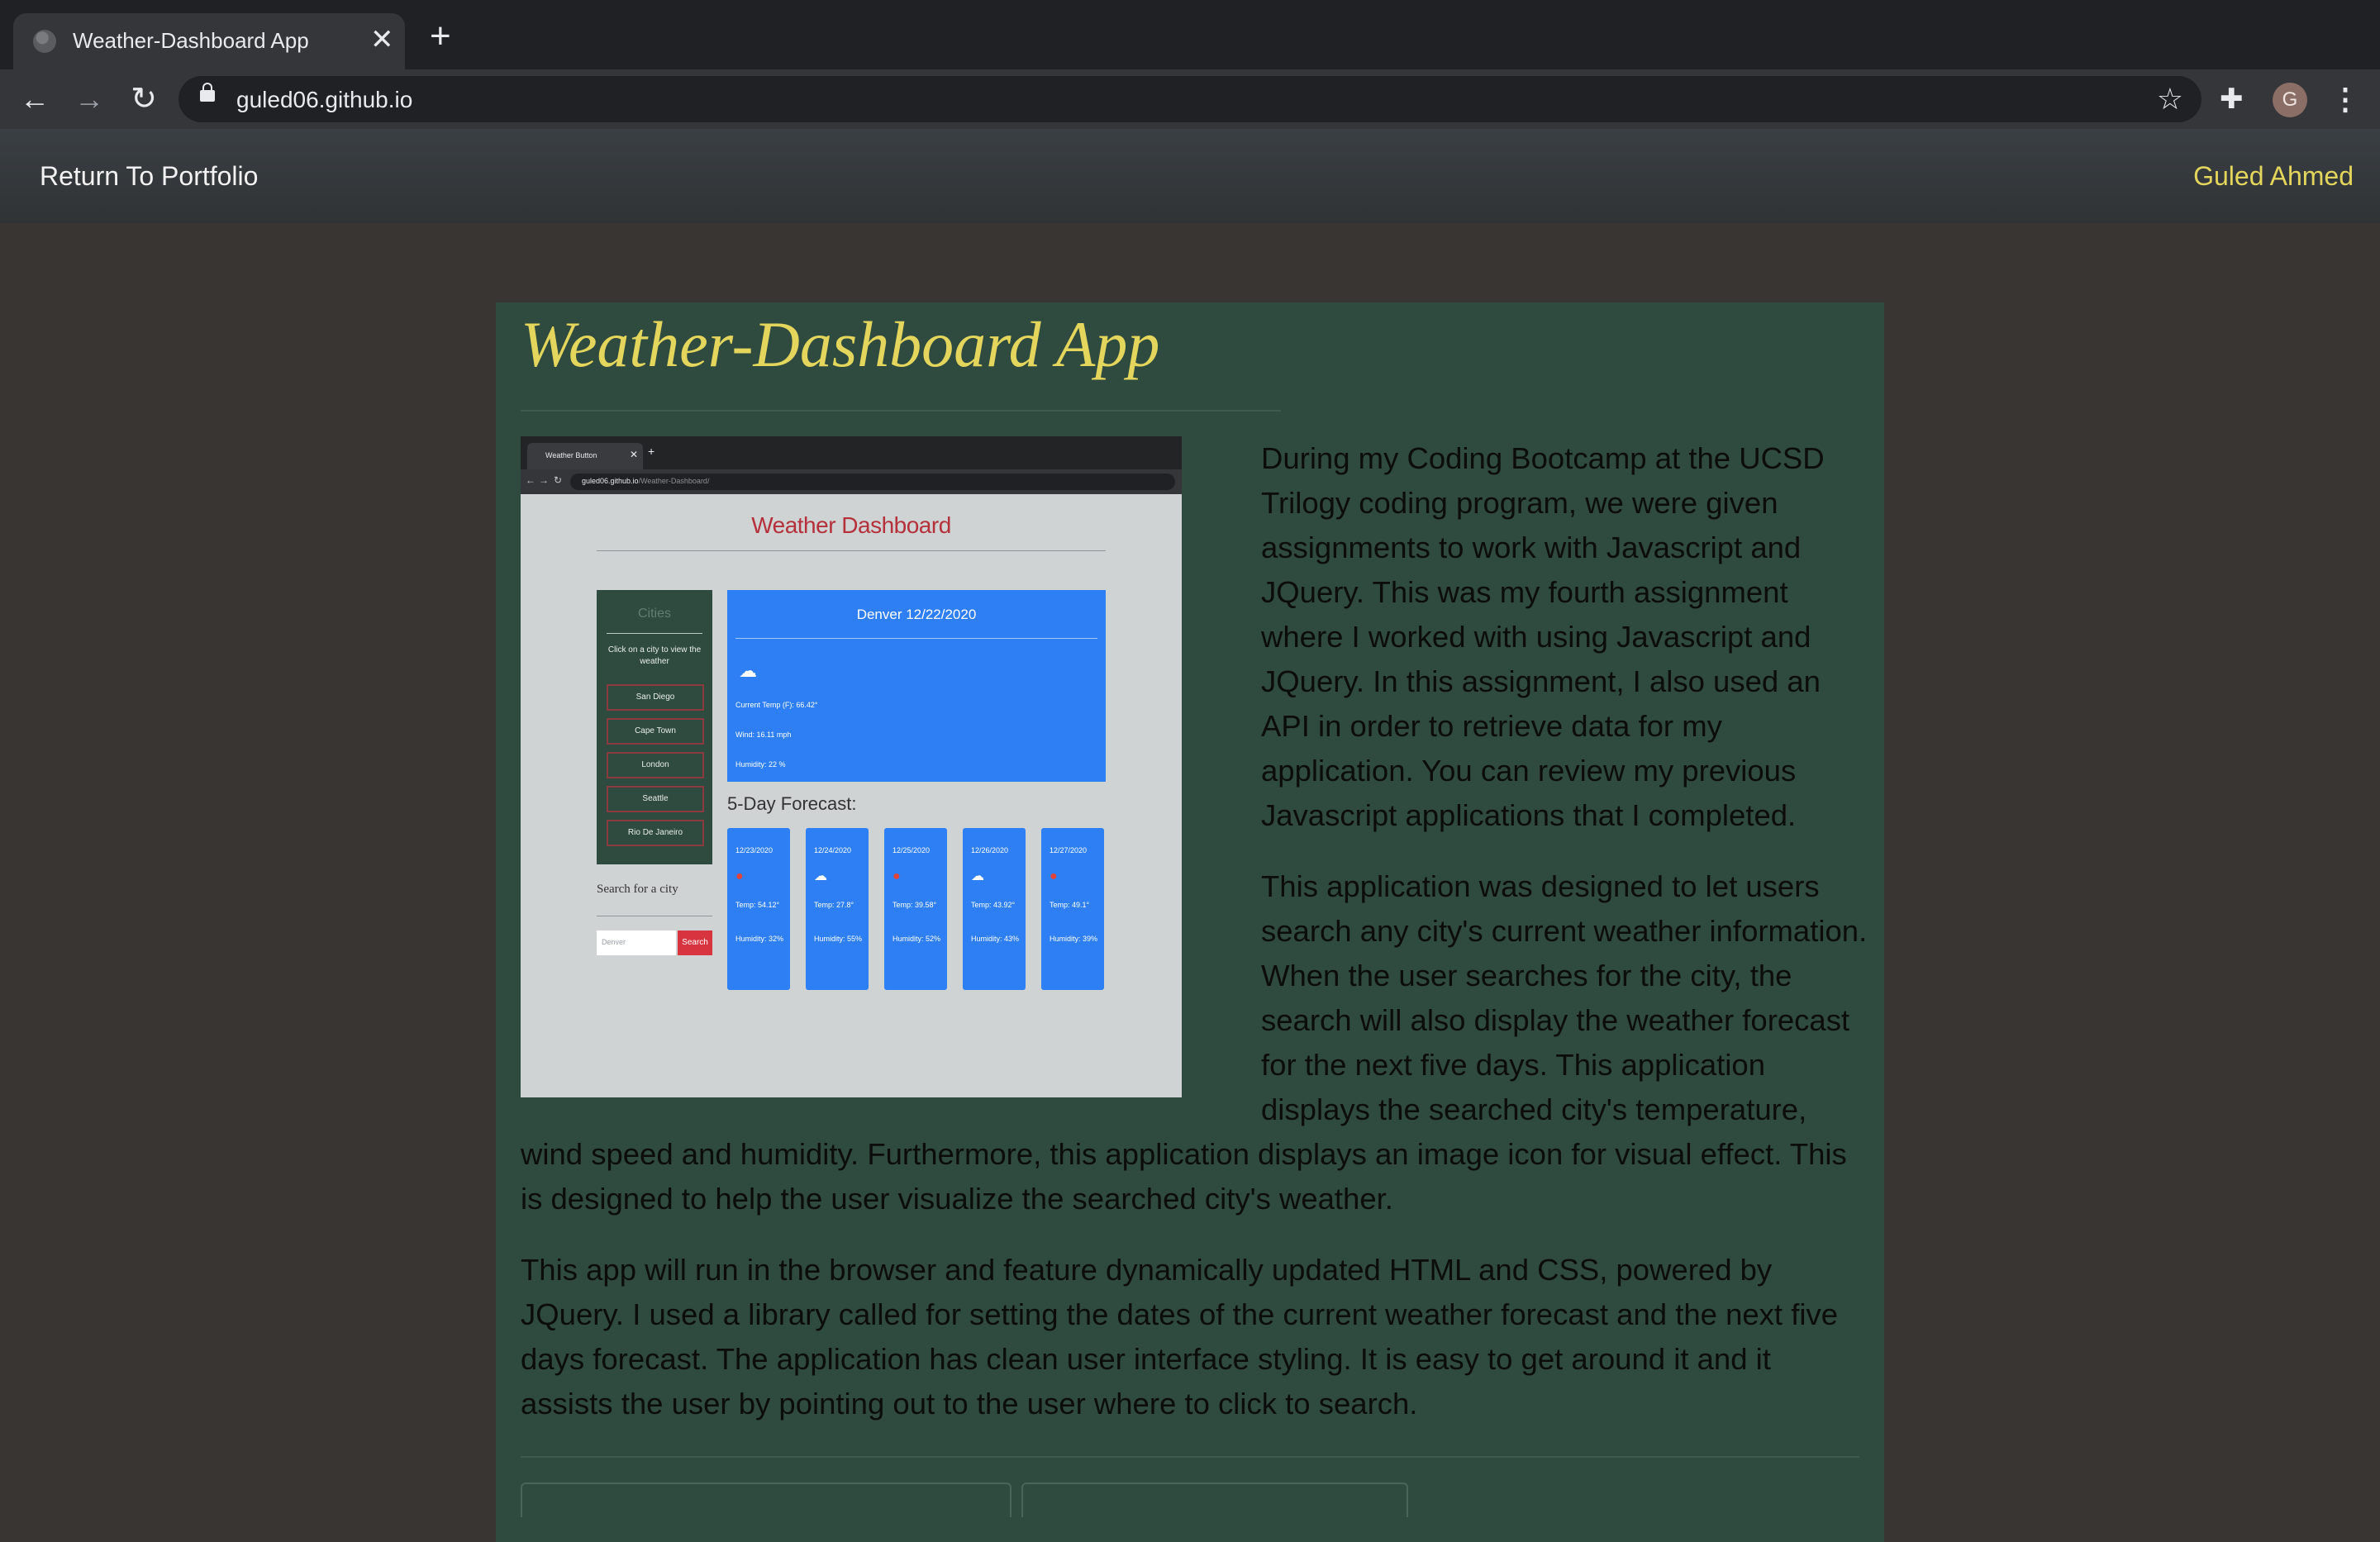  What do you see at coordinates (840, 344) in the screenshot?
I see `project-title: Weather-Dashboard App` at bounding box center [840, 344].